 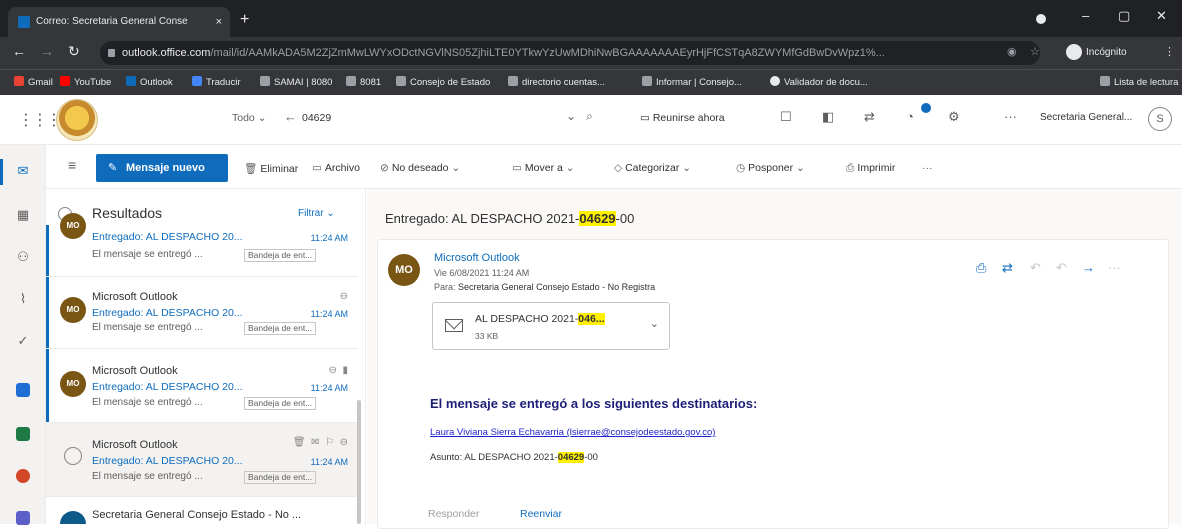 What do you see at coordinates (316, 213) in the screenshot?
I see `filter-button: Filtrar ⌄` at bounding box center [316, 213].